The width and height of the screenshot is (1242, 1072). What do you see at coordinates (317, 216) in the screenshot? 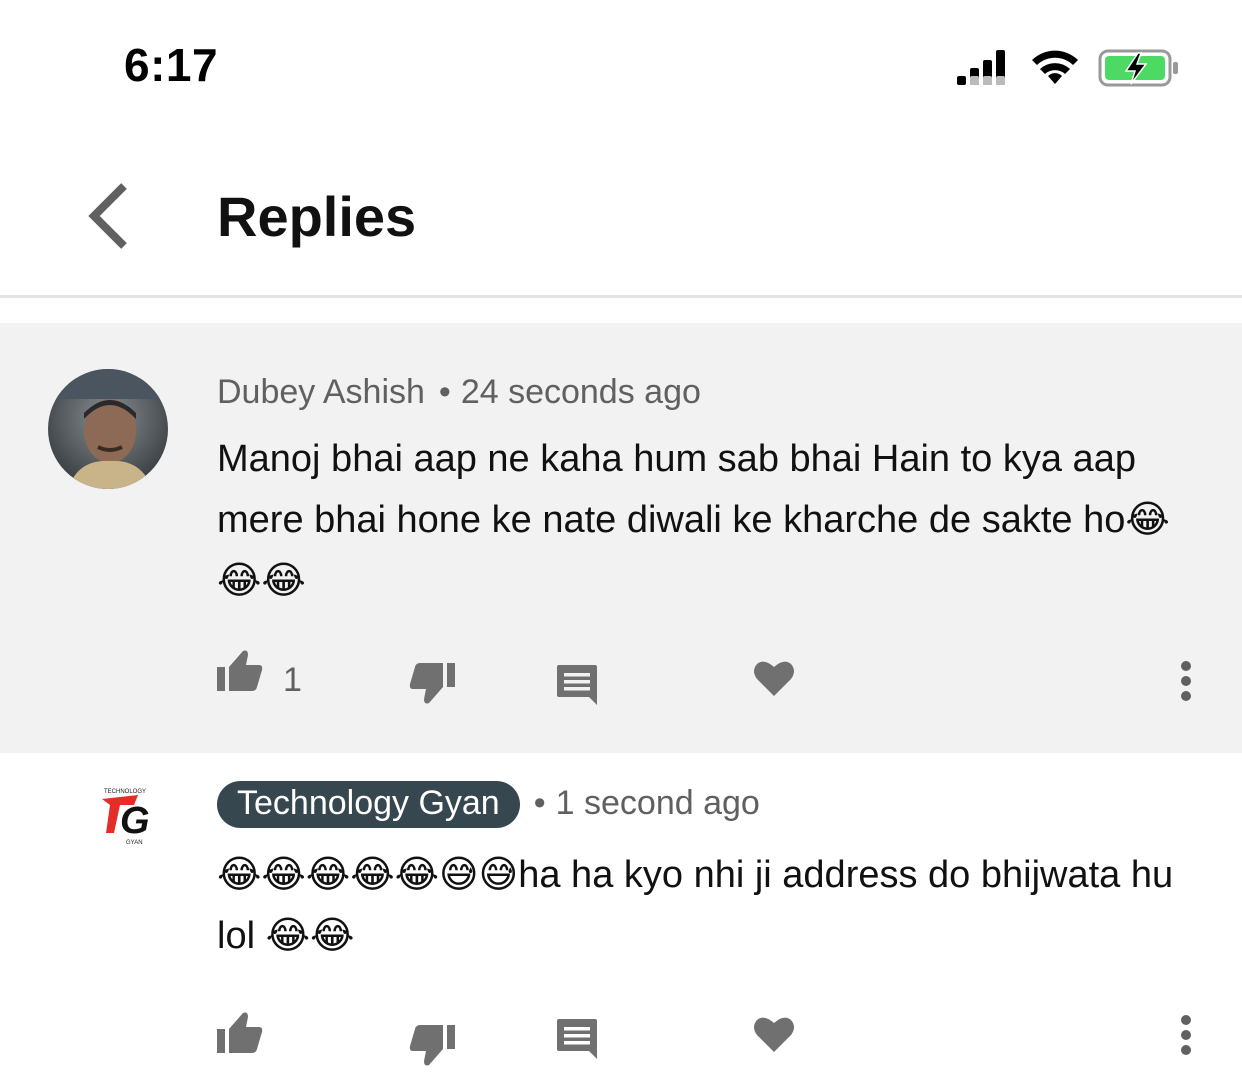
I see `page-title: Replies` at bounding box center [317, 216].